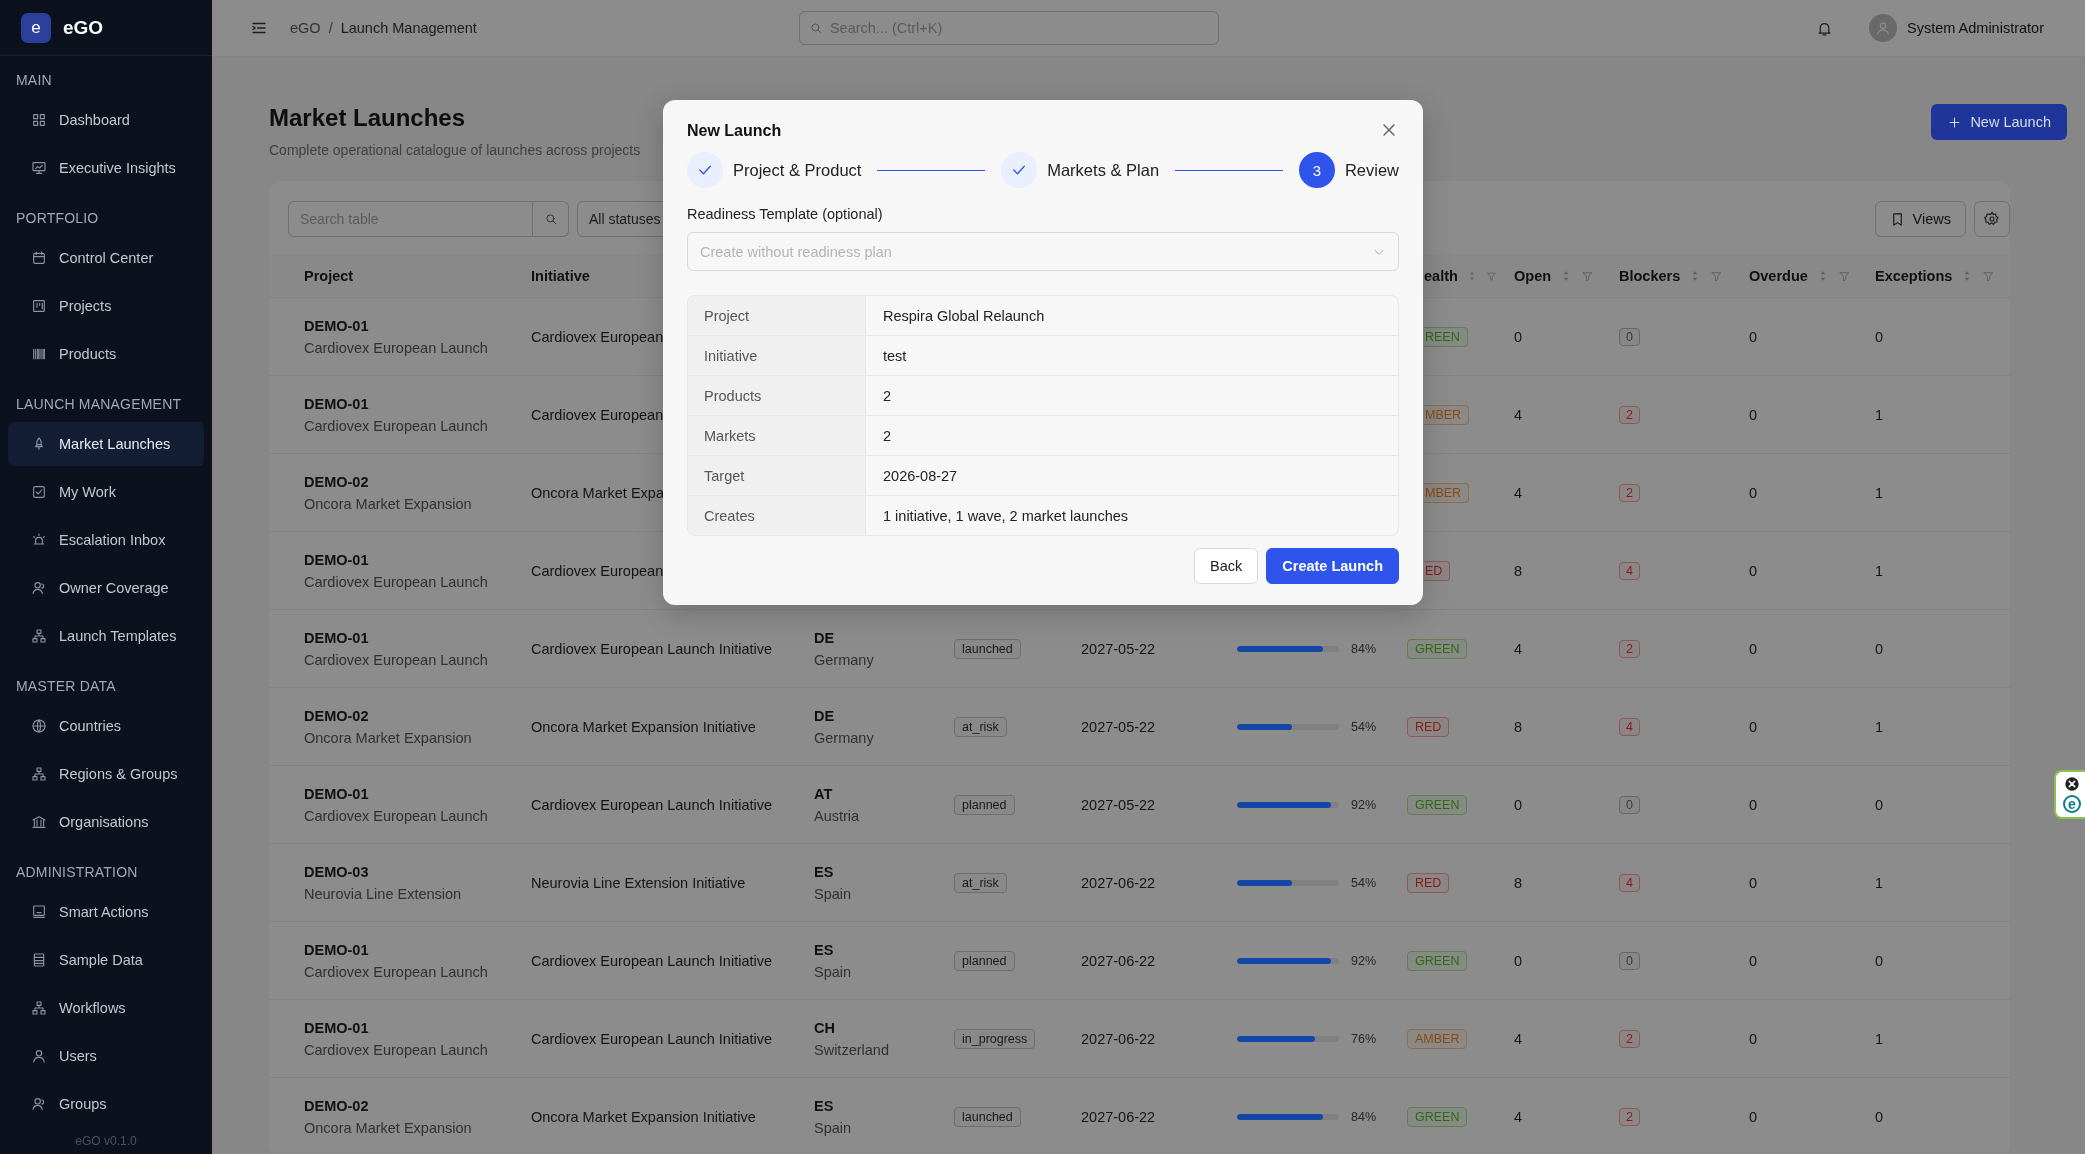 This screenshot has height=1154, width=2085. What do you see at coordinates (895, 355) in the screenshot?
I see `summary-value: test` at bounding box center [895, 355].